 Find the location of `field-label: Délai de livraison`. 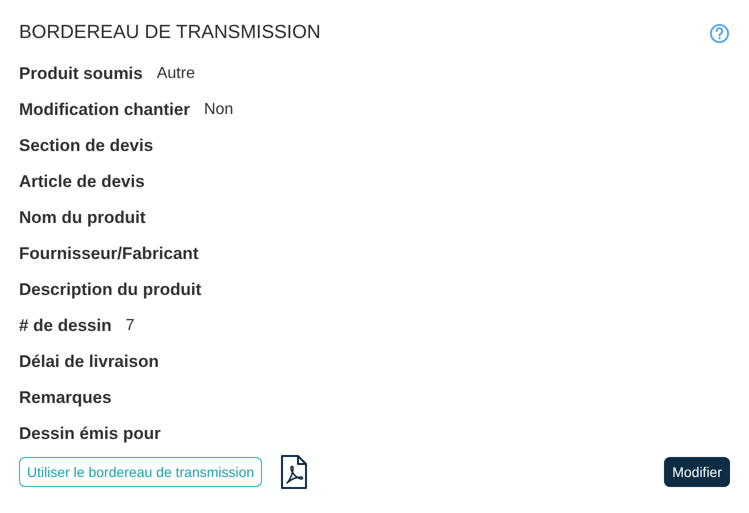

field-label: Délai de livraison is located at coordinates (89, 362).